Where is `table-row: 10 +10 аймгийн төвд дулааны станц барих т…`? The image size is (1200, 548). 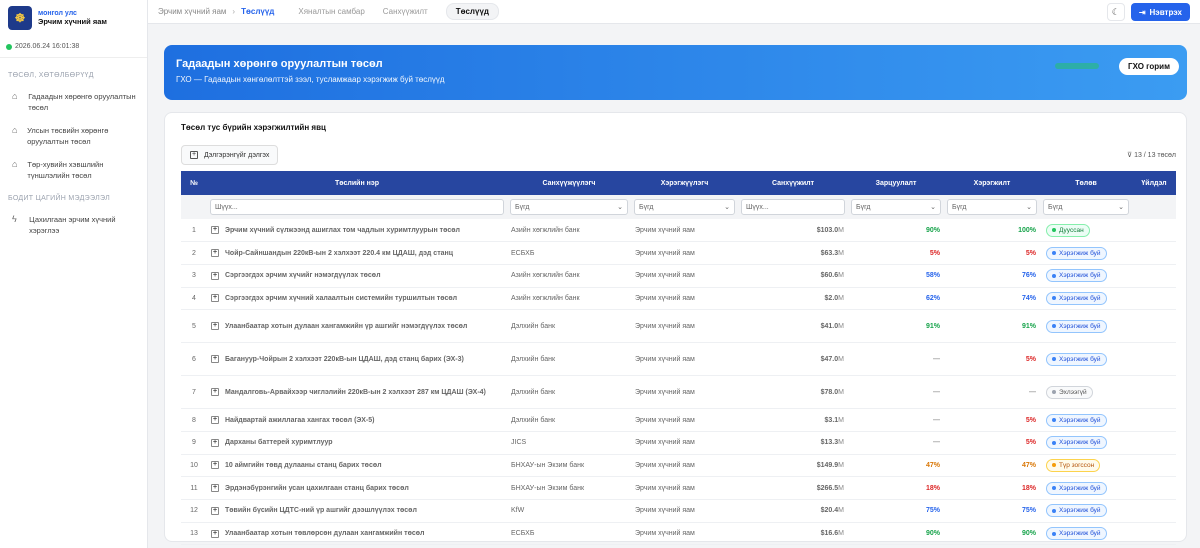
table-row: 10 +10 аймгийн төвд дулааны станц барих т… is located at coordinates (678, 466).